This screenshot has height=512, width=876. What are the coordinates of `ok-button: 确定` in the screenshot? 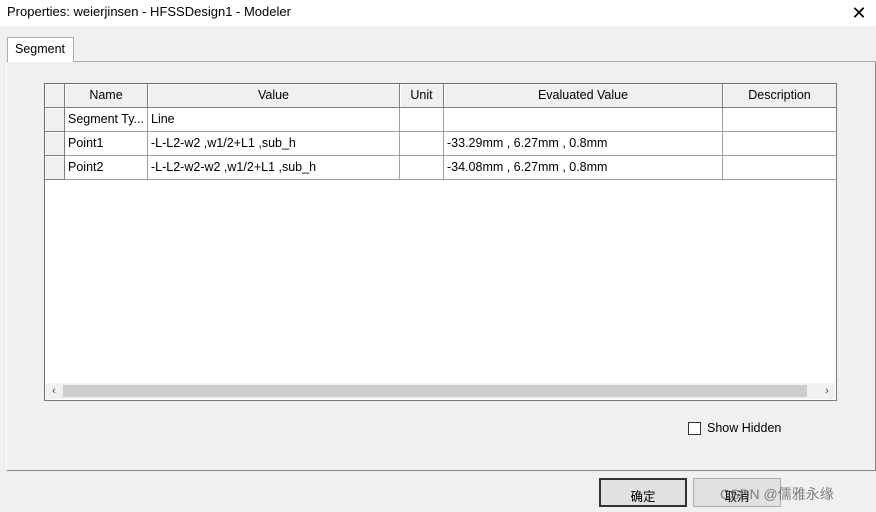 It's located at (643, 492).